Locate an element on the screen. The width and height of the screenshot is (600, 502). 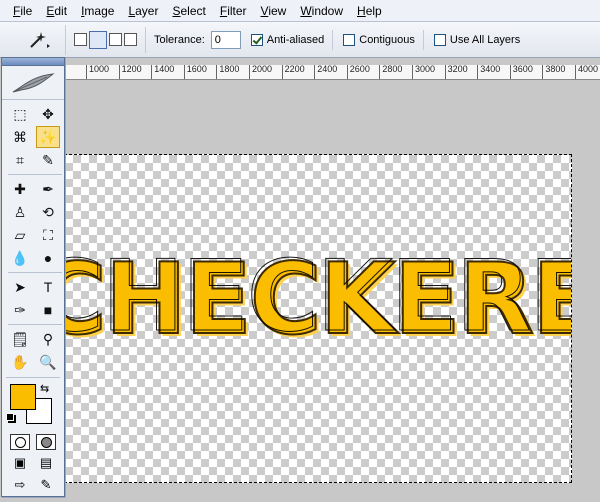
tolerance-label: Tolerance: is located at coordinates (179, 39).